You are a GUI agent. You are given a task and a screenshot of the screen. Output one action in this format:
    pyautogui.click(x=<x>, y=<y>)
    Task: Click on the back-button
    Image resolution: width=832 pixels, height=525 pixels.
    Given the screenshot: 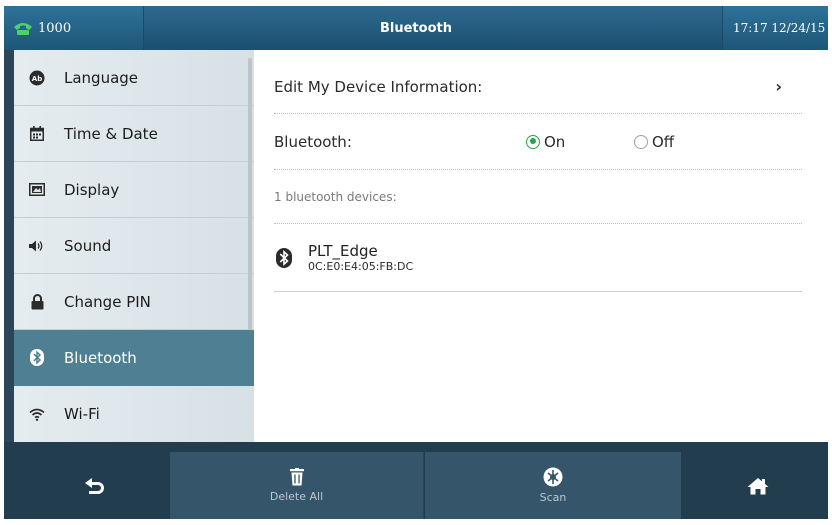 What is the action you would take?
    pyautogui.click(x=94, y=485)
    